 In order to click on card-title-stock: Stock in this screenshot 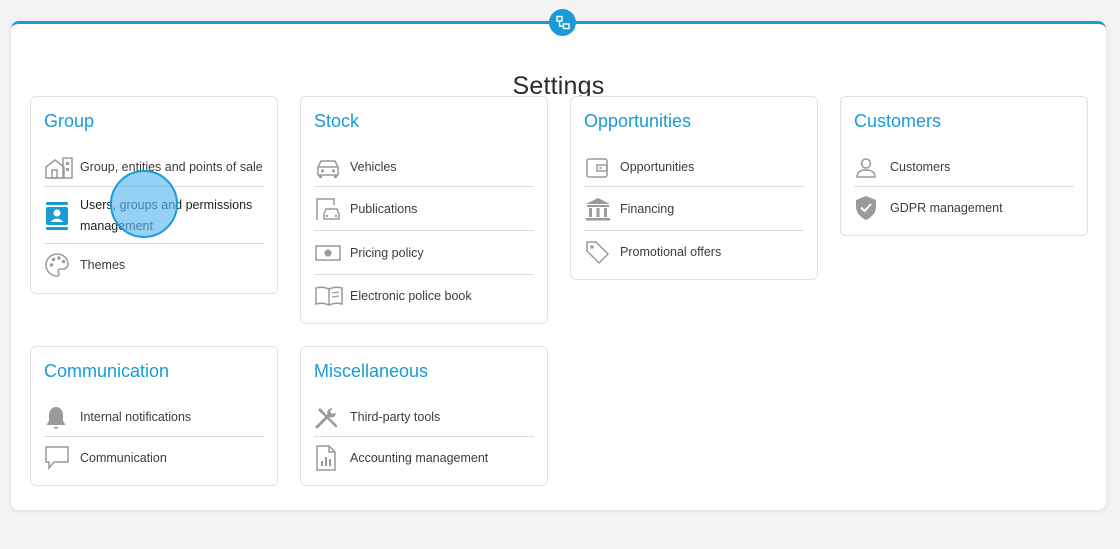, I will do `click(337, 121)`.